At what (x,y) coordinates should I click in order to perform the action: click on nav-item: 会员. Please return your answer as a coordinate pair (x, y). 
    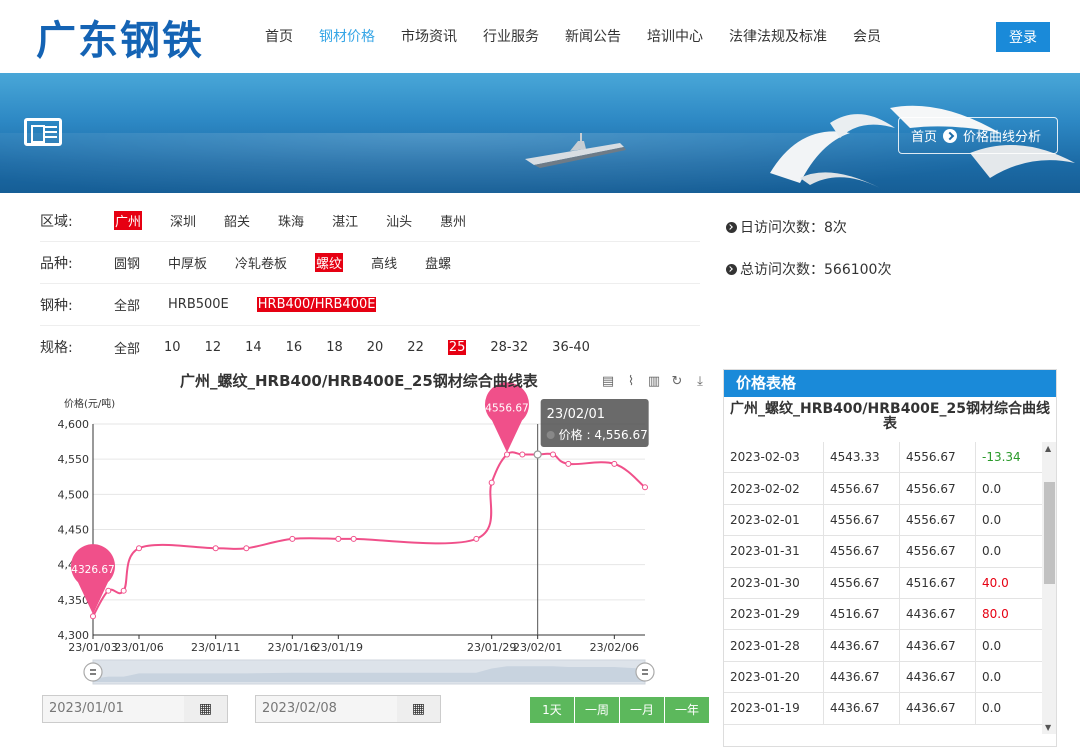
    Looking at the image, I should click on (867, 36).